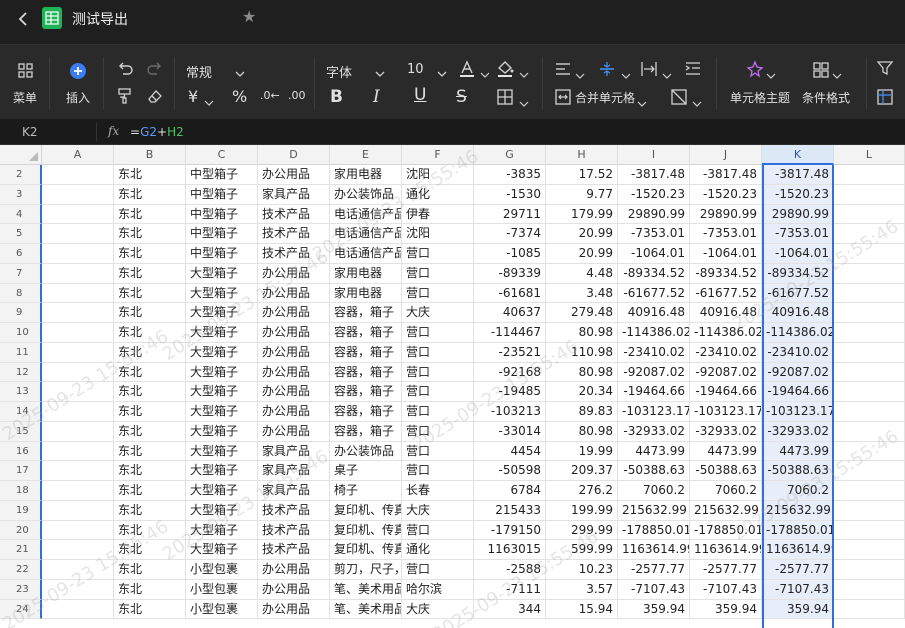  I want to click on cell-f: 大庆, so click(438, 510).